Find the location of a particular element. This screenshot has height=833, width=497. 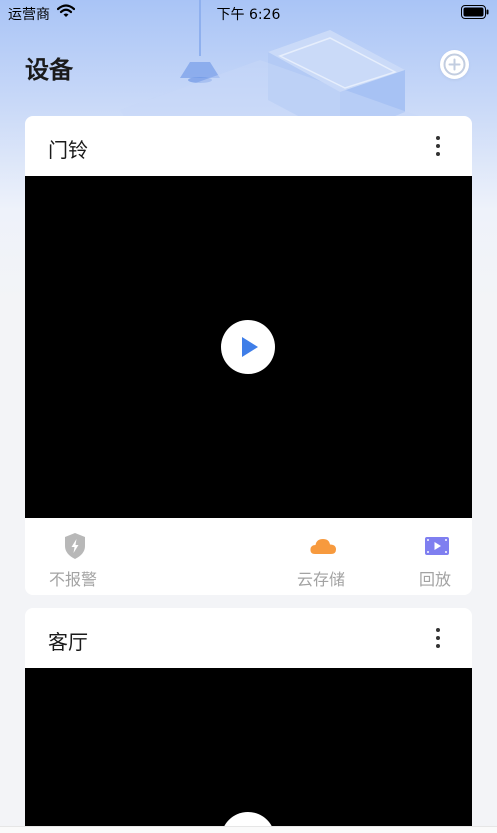

clock: 下午 6:26 is located at coordinates (248, 15).